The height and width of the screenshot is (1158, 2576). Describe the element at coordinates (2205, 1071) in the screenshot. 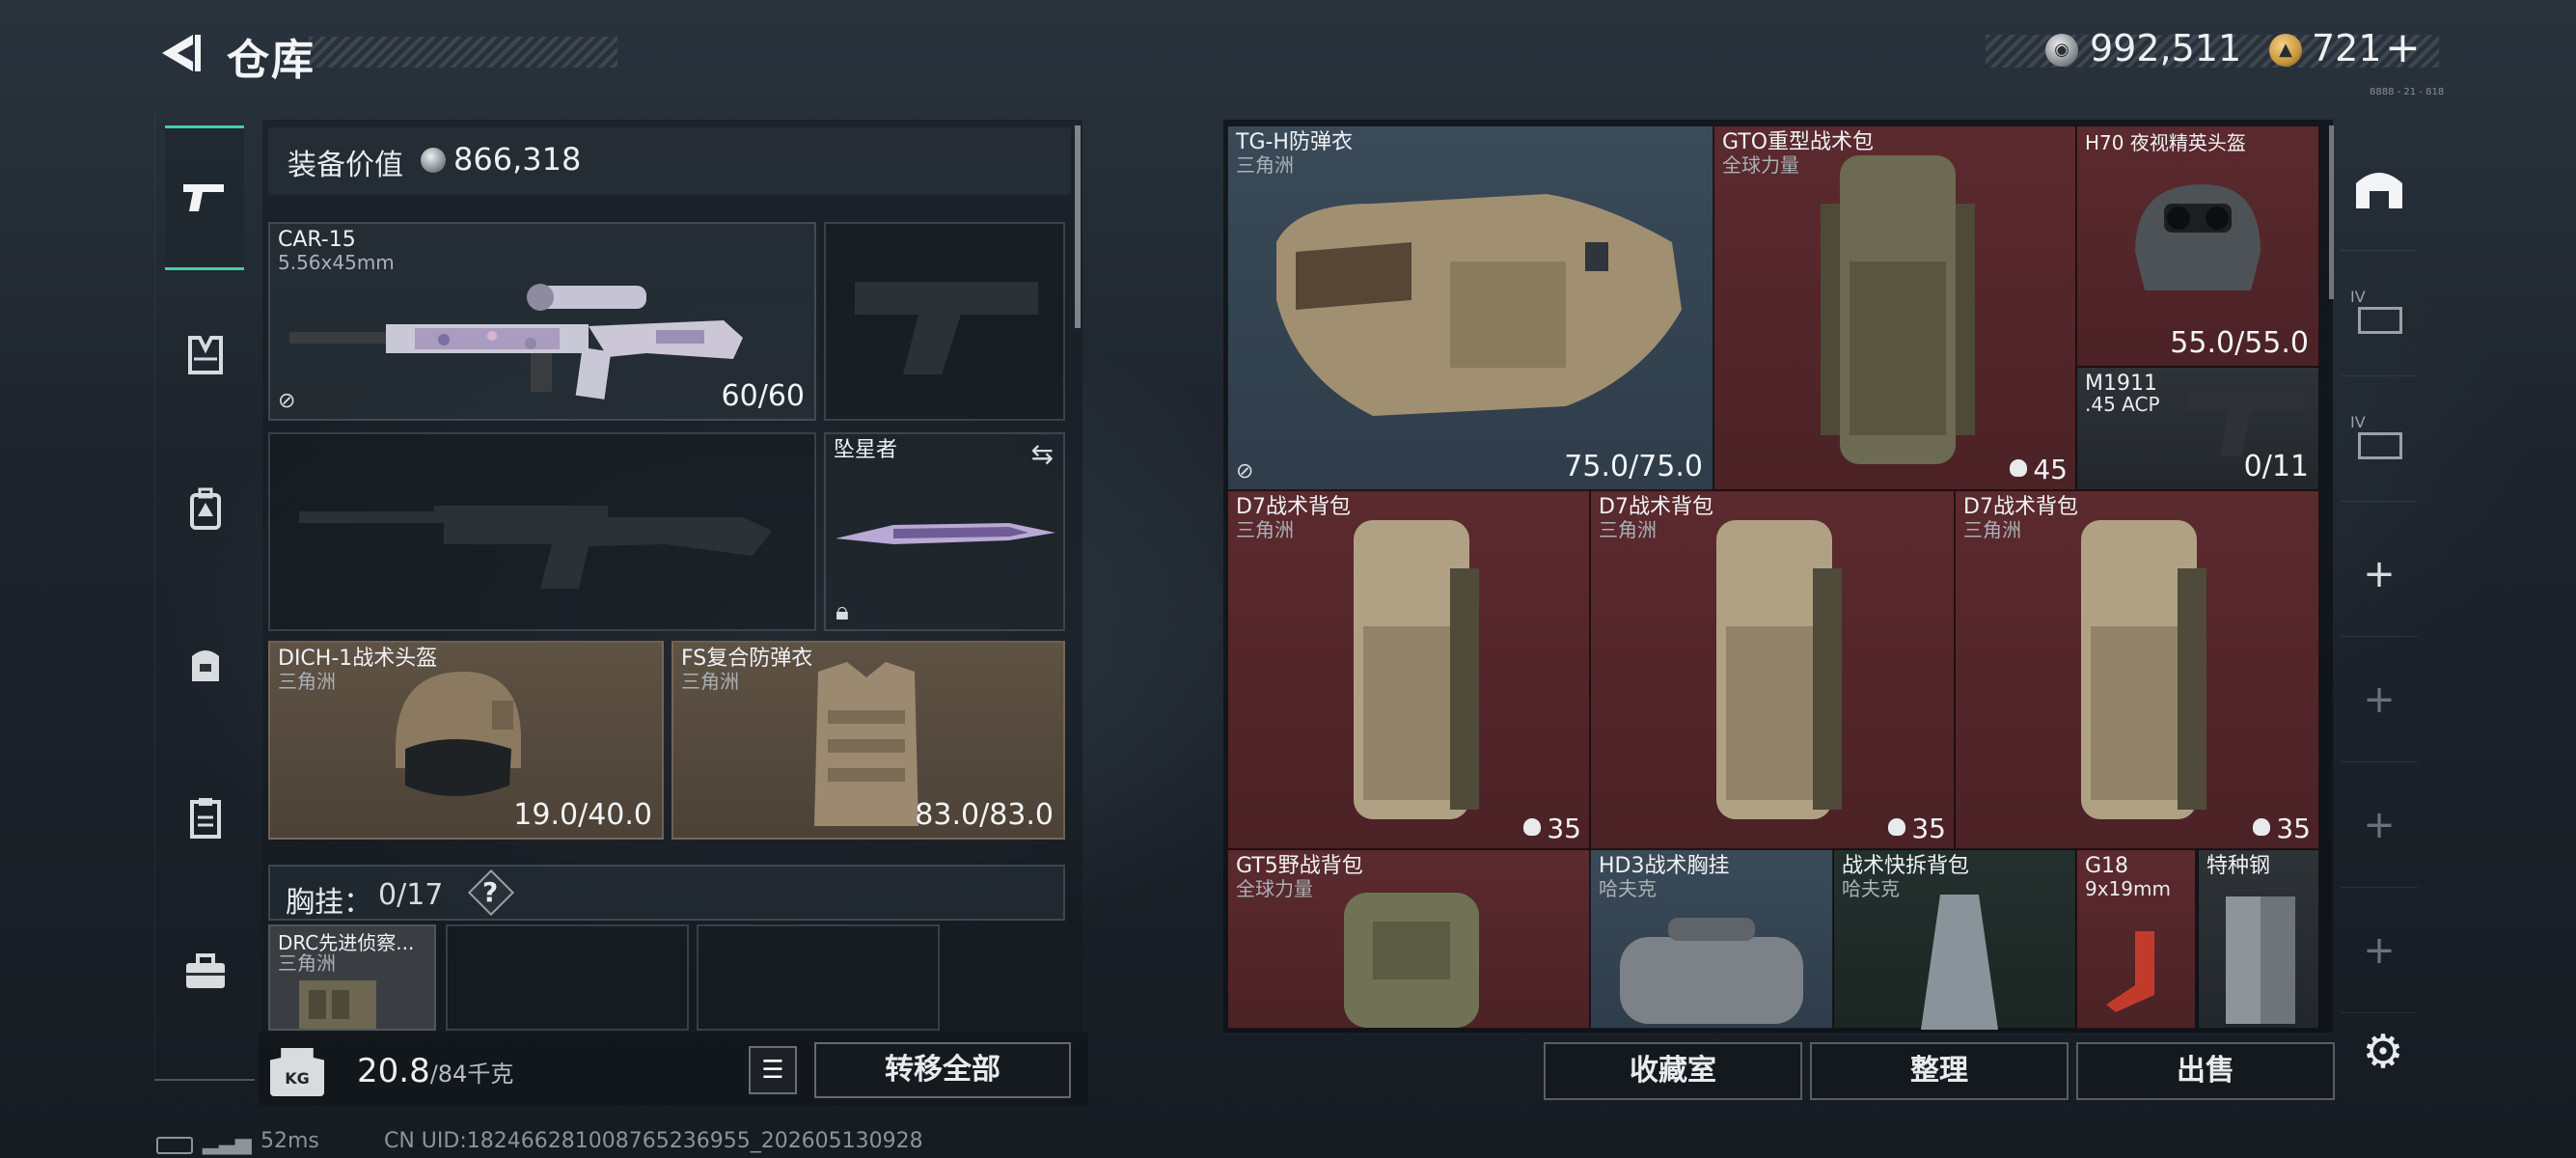

I see `sell-button: 出售` at that location.